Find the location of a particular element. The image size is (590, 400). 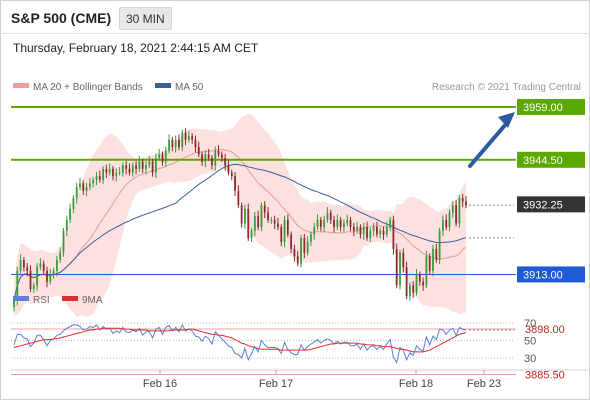

time-axis: Feb 16 Feb 17 Feb 18 Feb 23 is located at coordinates (322, 380).